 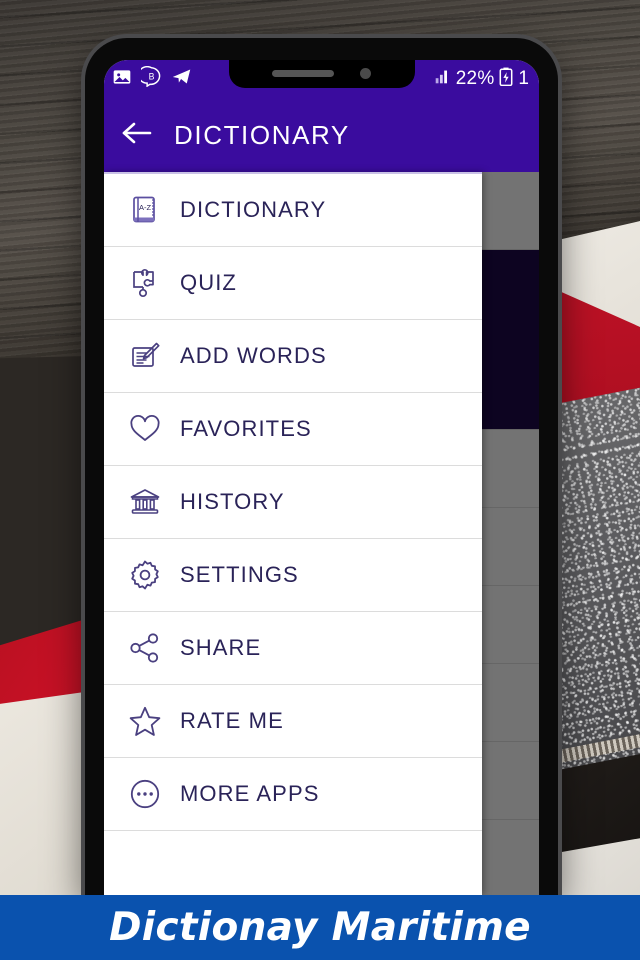 I want to click on menu-item-label: FAVORITES, so click(x=246, y=428).